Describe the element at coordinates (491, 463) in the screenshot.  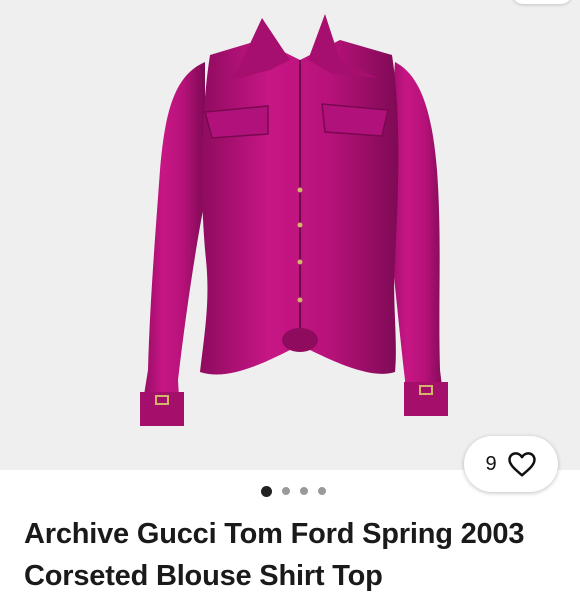
I see `watch-count: 9` at that location.